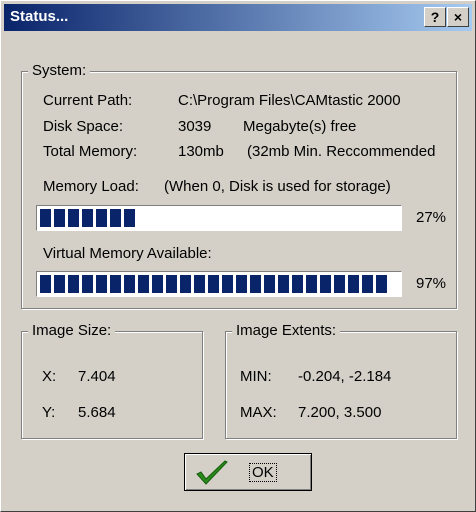  I want to click on help-button: ?, so click(435, 17).